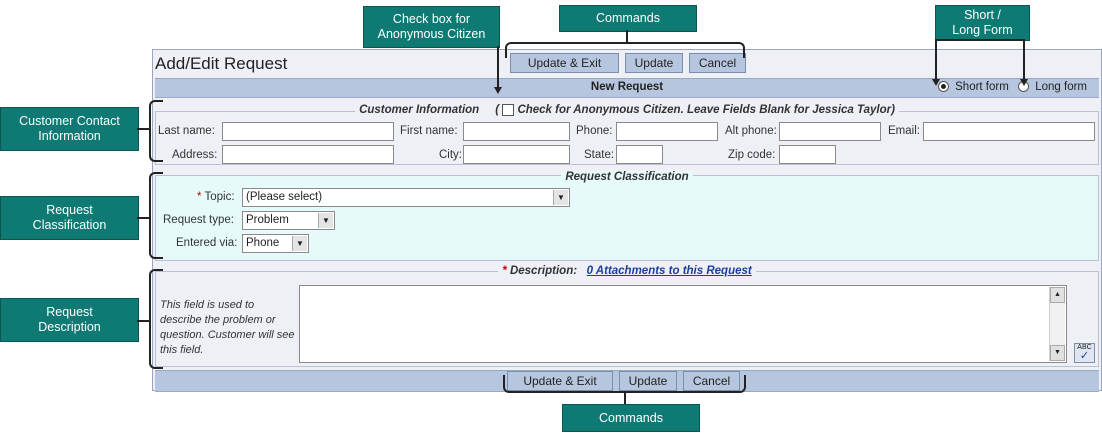 Image resolution: width=1102 pixels, height=433 pixels. Describe the element at coordinates (156, 319) in the screenshot. I see `description-bracket` at that location.